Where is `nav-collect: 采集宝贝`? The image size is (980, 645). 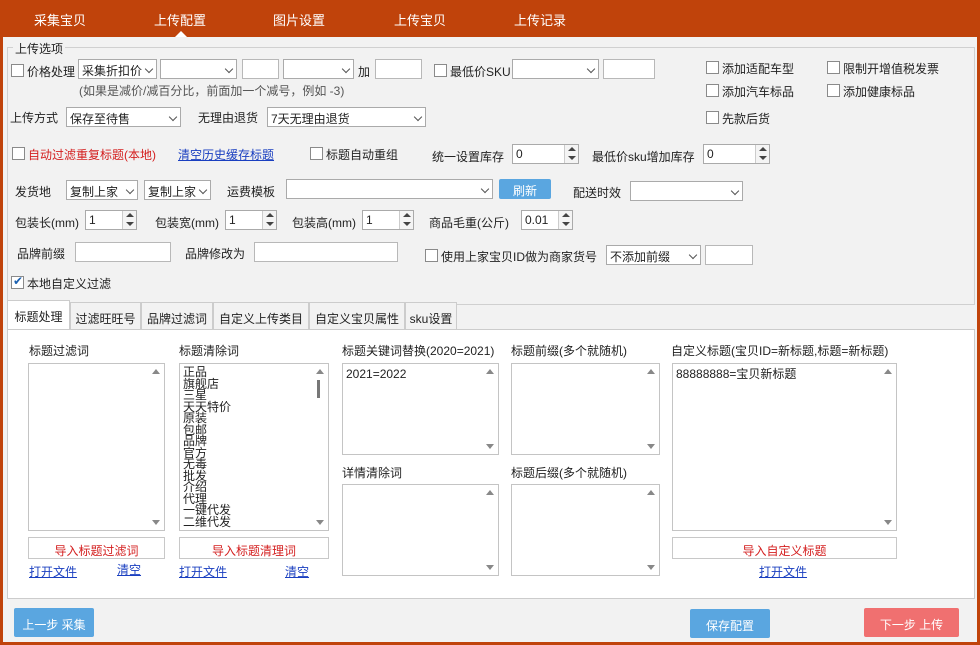
nav-collect: 采集宝贝 is located at coordinates (60, 19).